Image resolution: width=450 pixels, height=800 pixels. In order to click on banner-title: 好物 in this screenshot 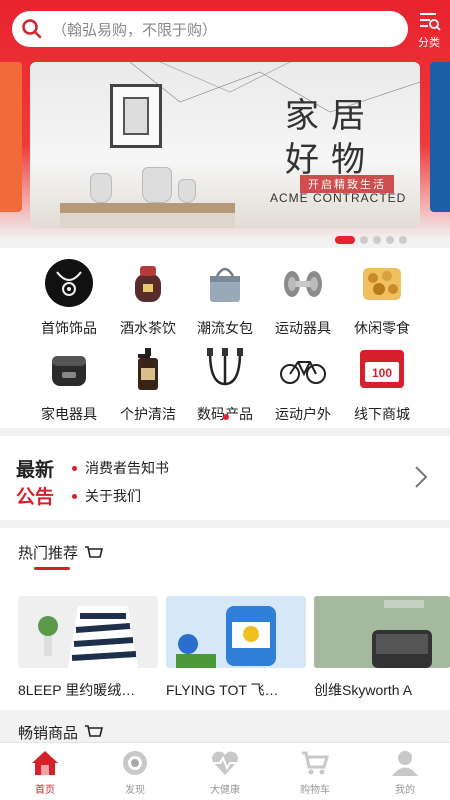, I will do `click(331, 160)`.